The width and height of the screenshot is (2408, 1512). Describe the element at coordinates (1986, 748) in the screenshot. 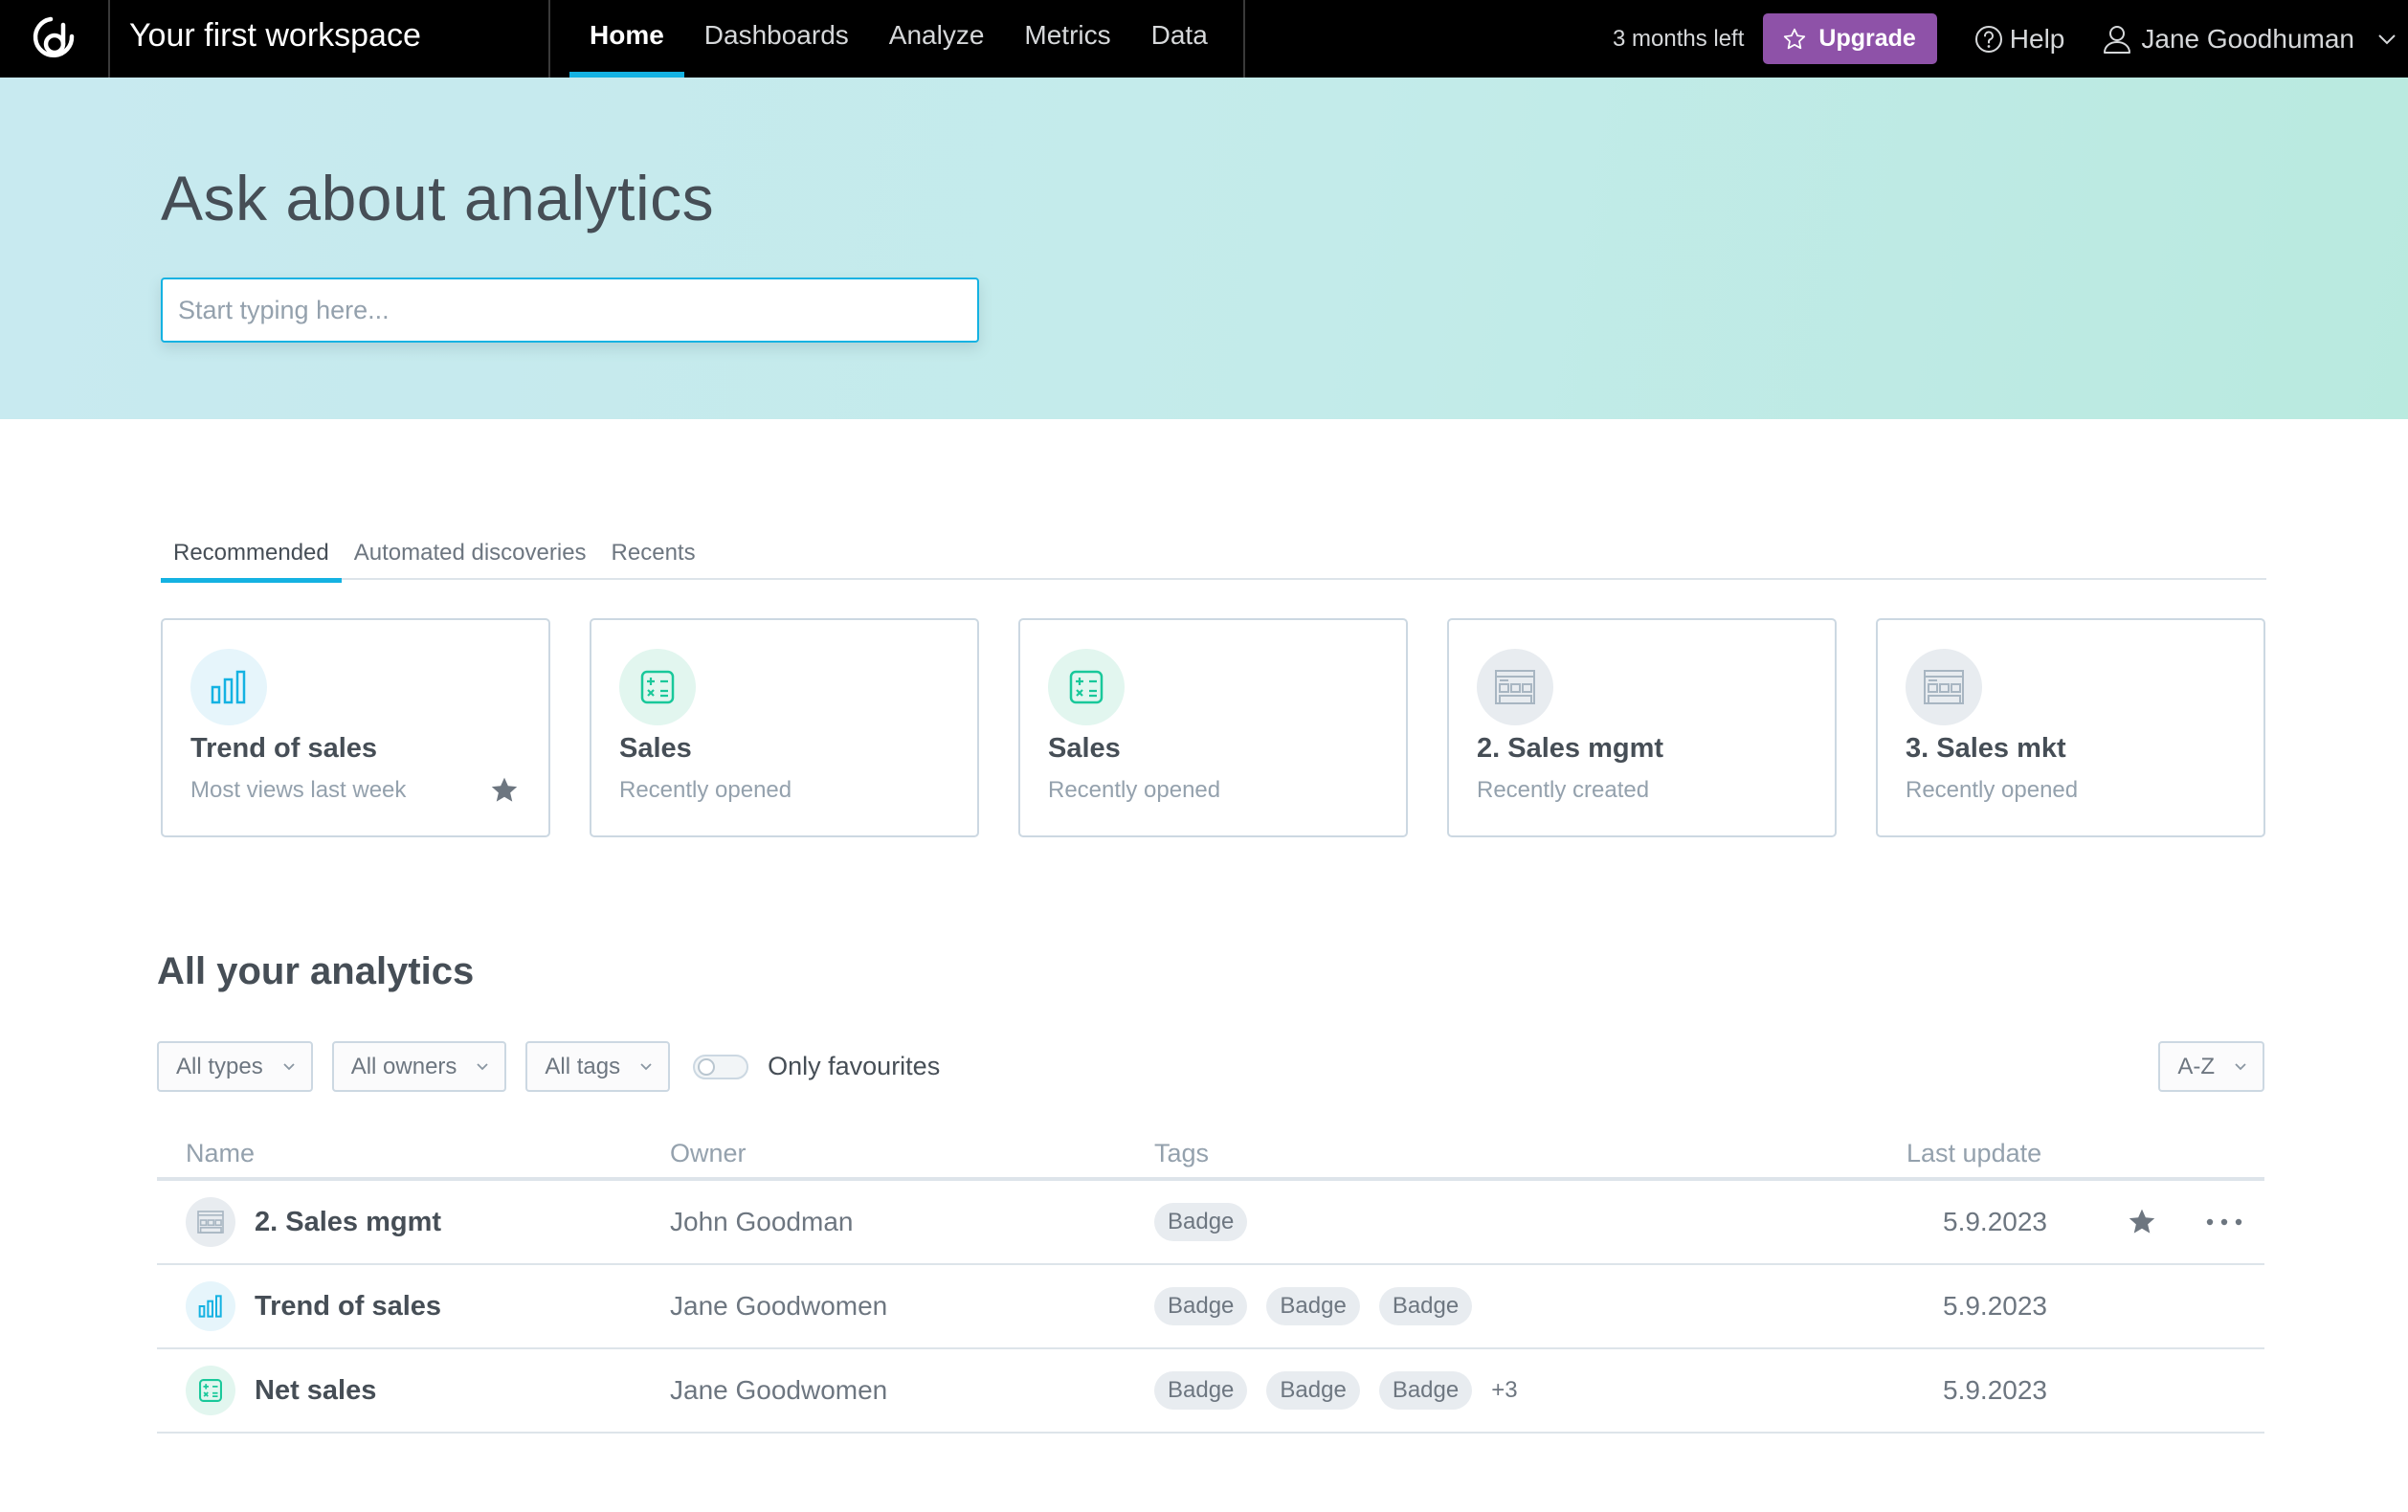

I see `card-title: 3. Sales mkt` at that location.